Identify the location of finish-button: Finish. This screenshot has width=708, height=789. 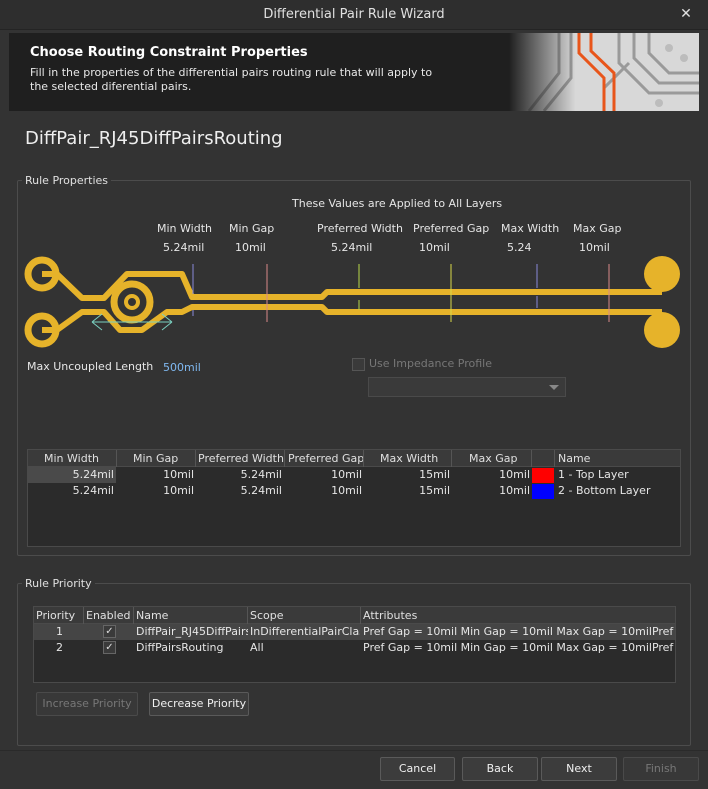
(661, 769).